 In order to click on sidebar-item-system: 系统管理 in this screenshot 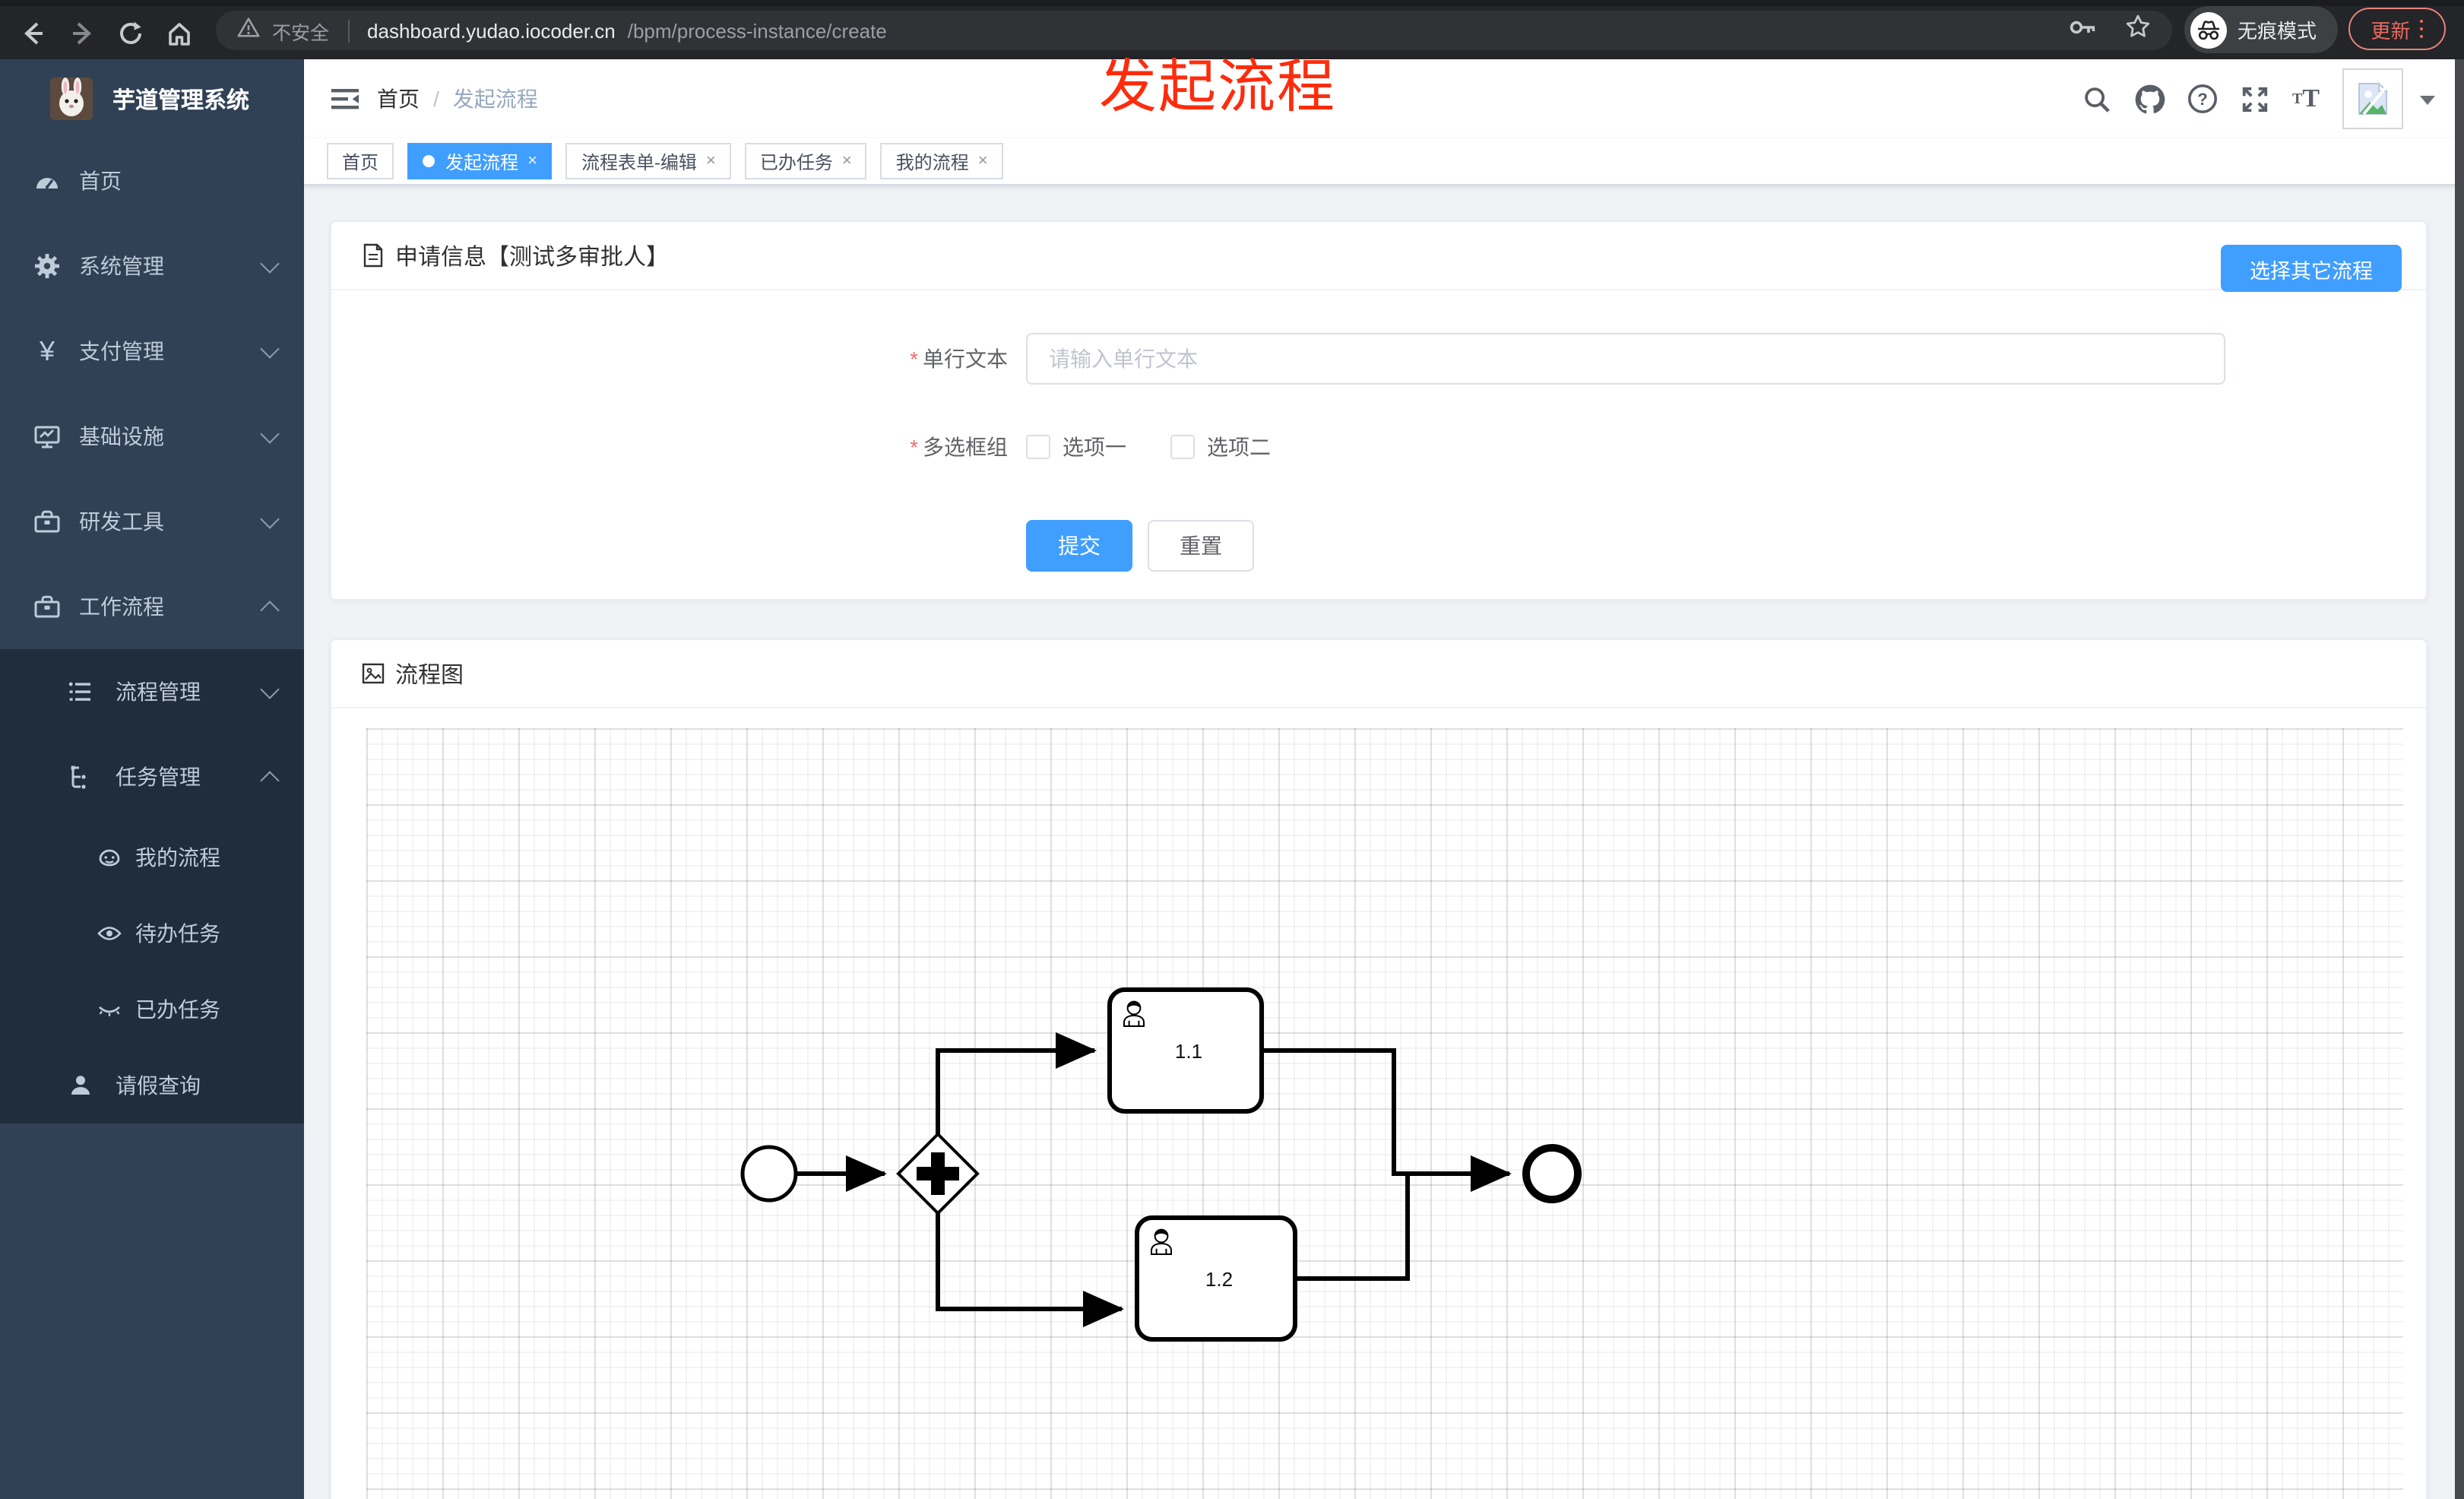, I will do `click(152, 266)`.